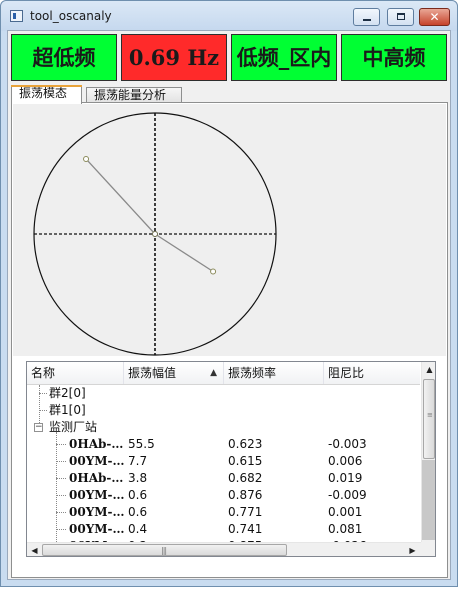 The image size is (460, 589). What do you see at coordinates (152, 373) in the screenshot?
I see `column-header-amplitude-label: 振荡幅值` at bounding box center [152, 373].